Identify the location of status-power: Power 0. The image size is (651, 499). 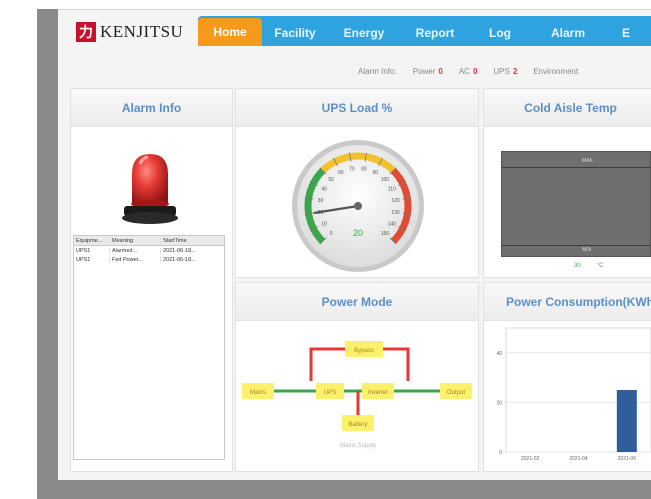
(428, 71).